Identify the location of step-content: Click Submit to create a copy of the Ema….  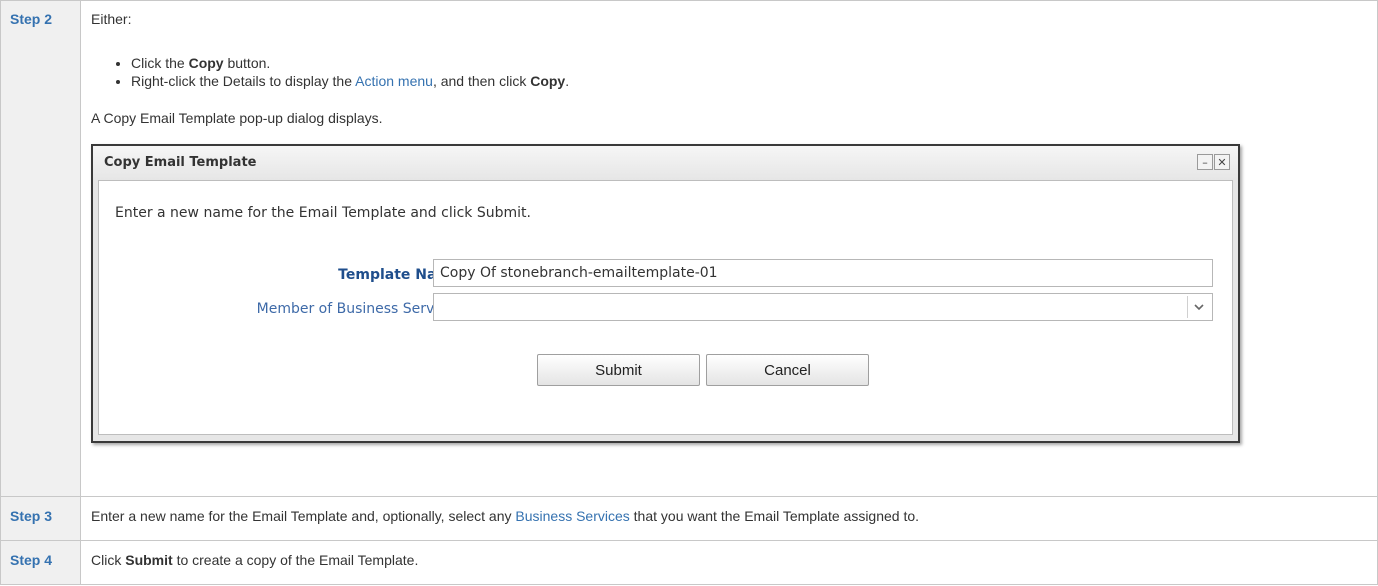
(729, 562).